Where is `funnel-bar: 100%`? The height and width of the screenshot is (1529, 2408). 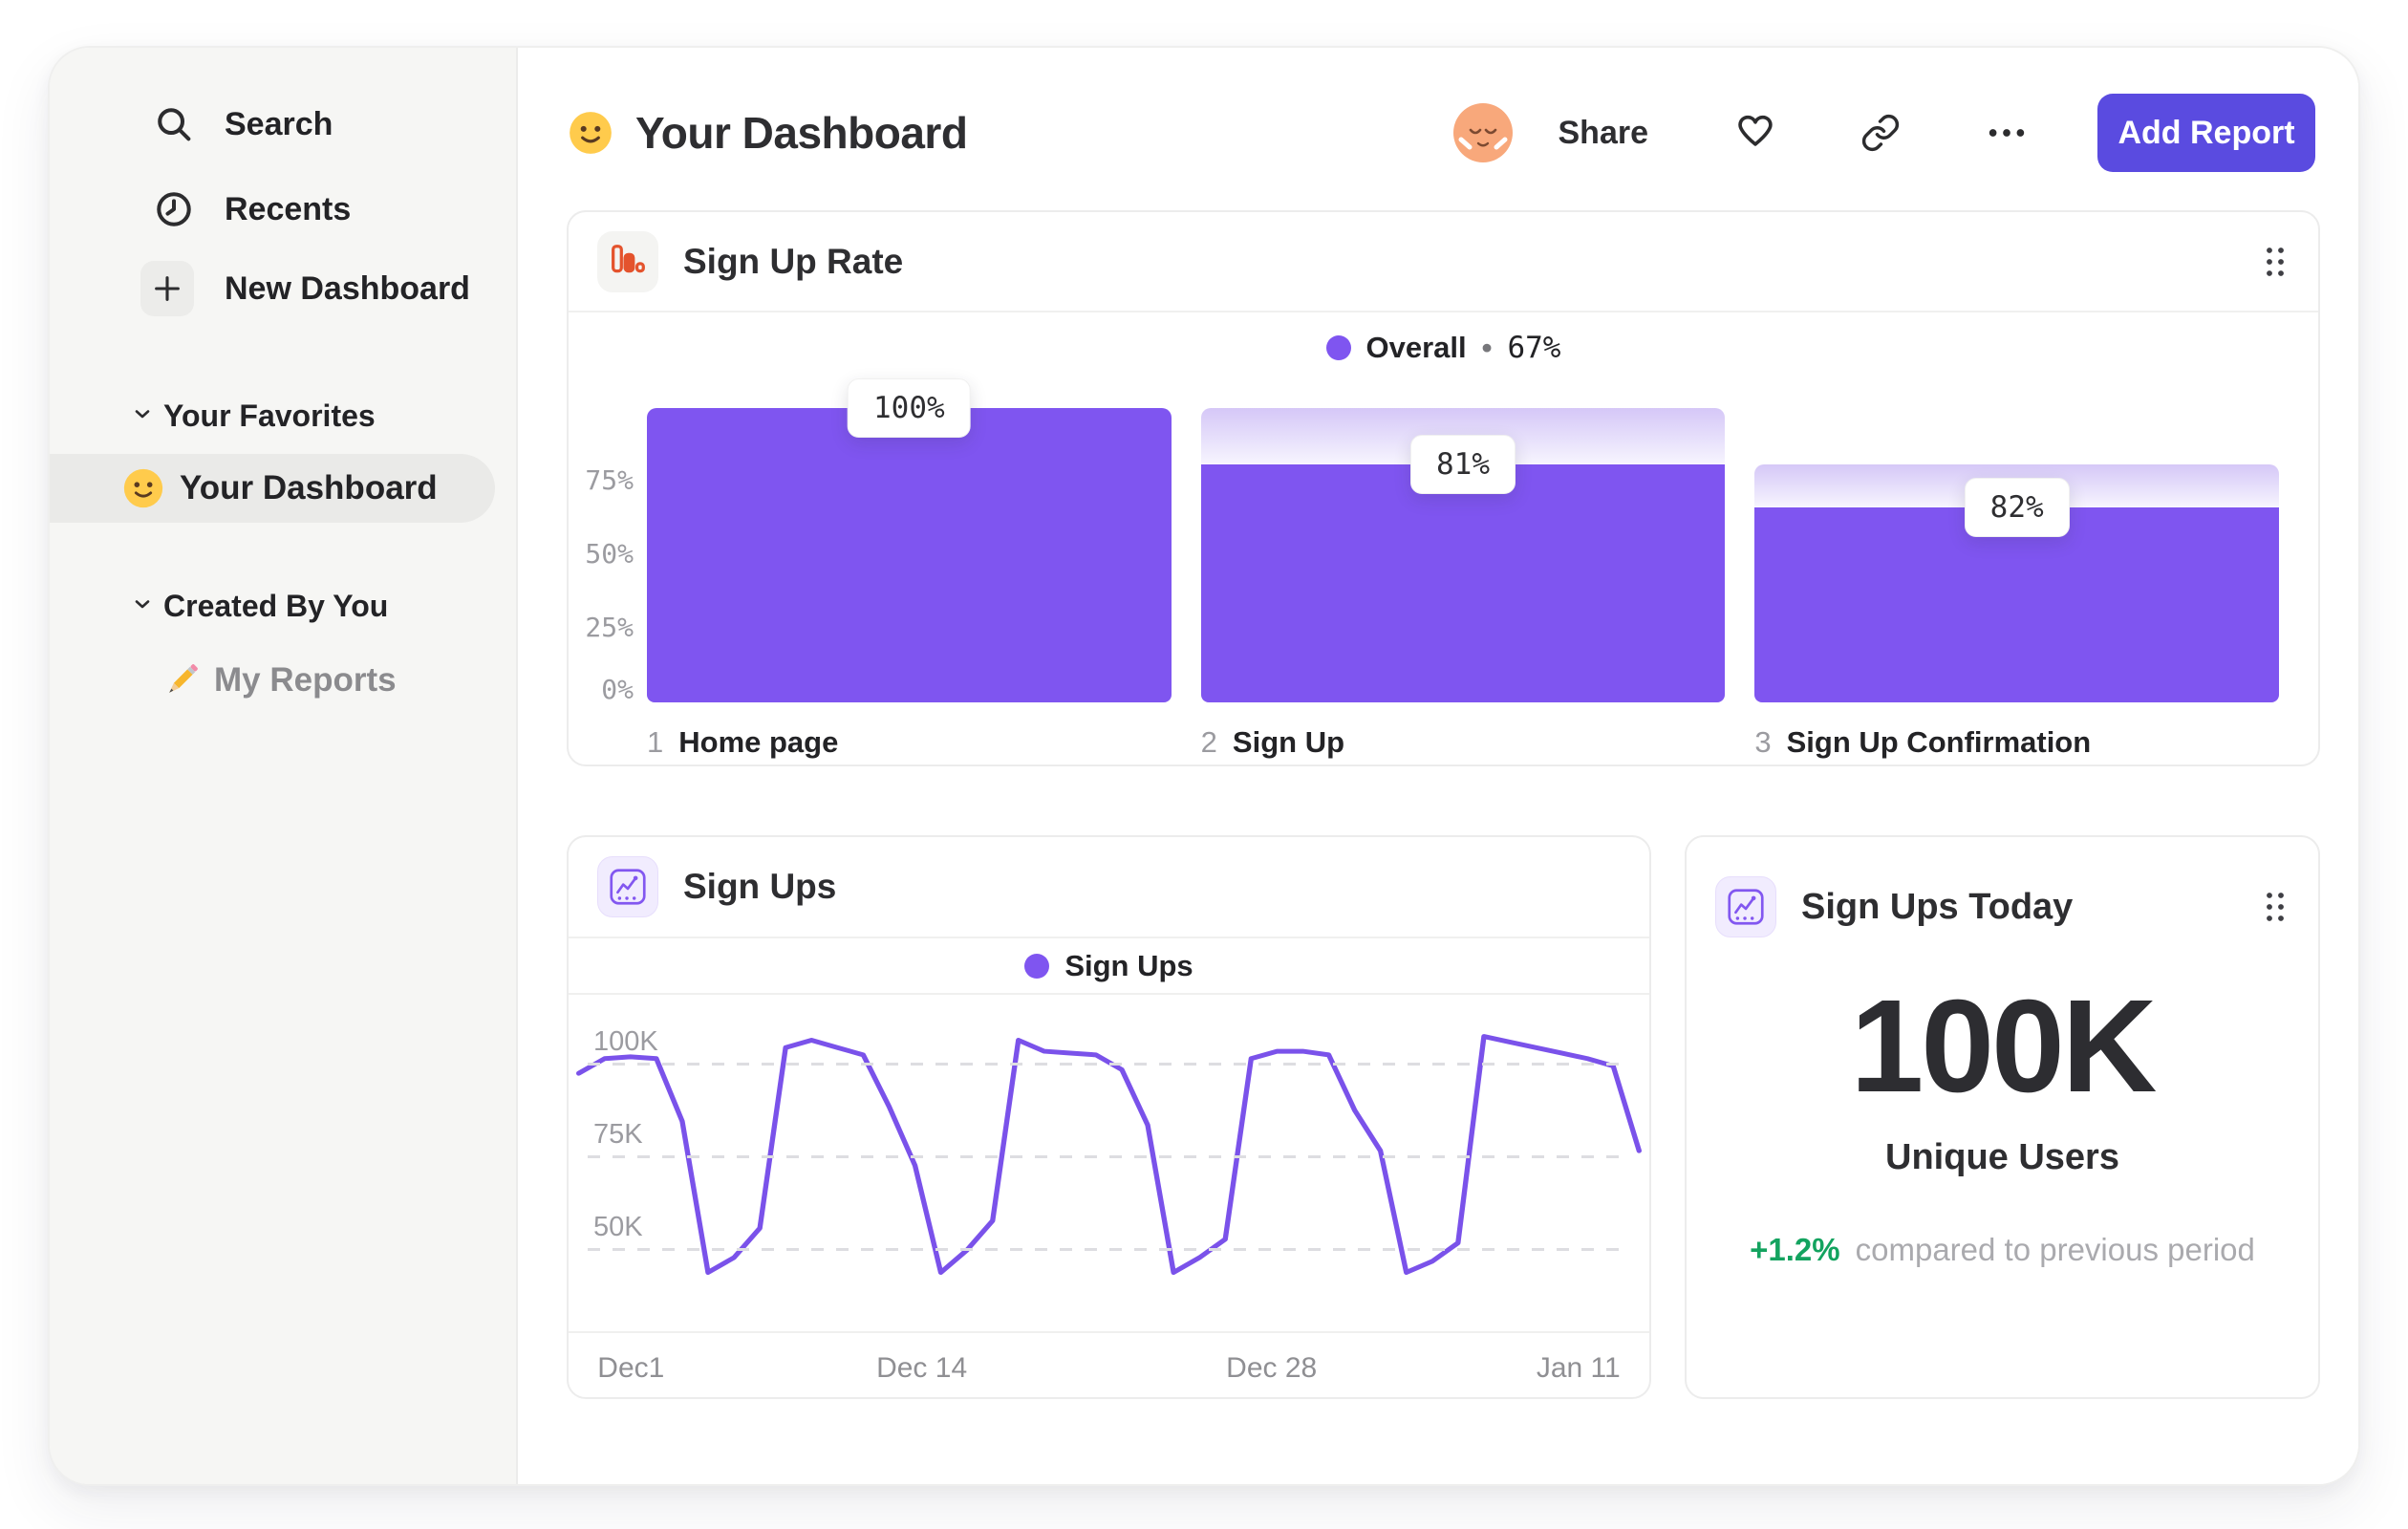 funnel-bar: 100% is located at coordinates (910, 540).